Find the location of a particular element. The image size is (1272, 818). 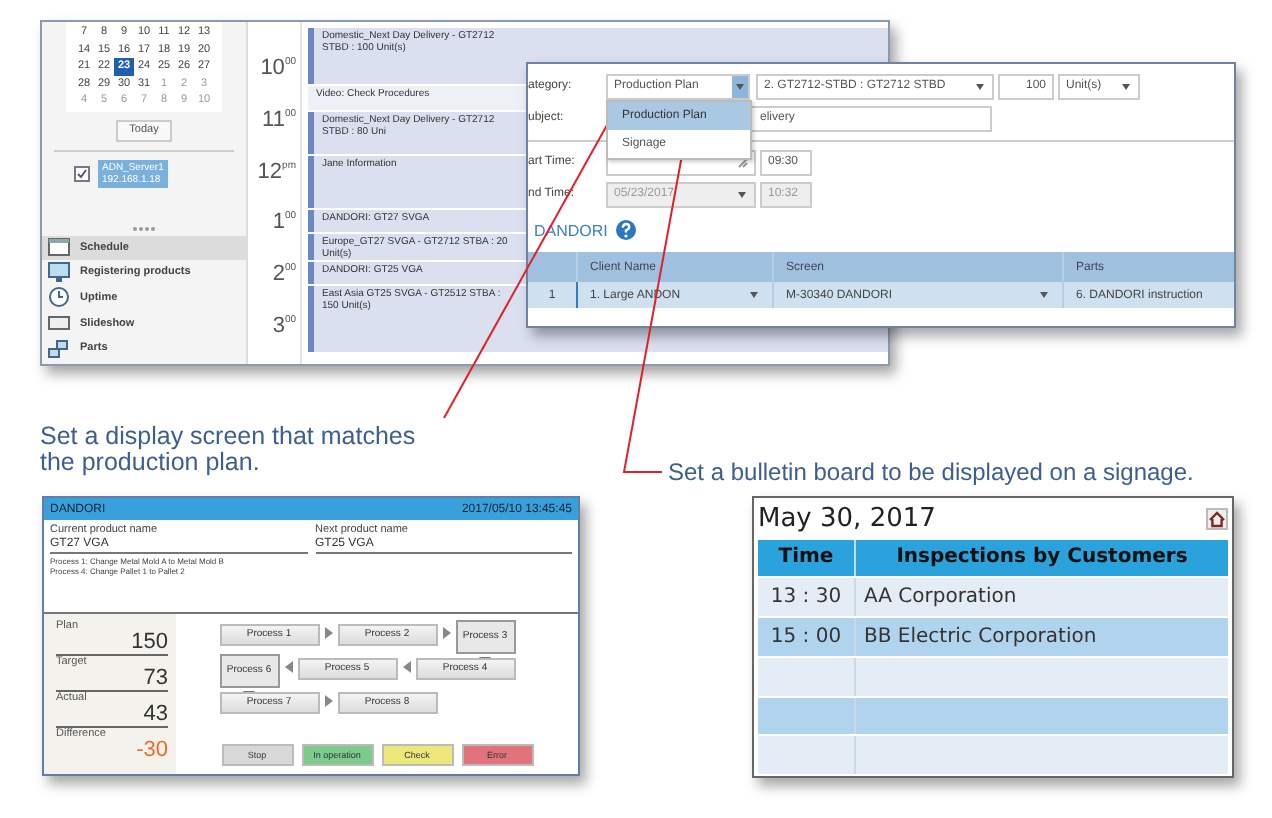

board-date: May 30, 2017 is located at coordinates (847, 518).